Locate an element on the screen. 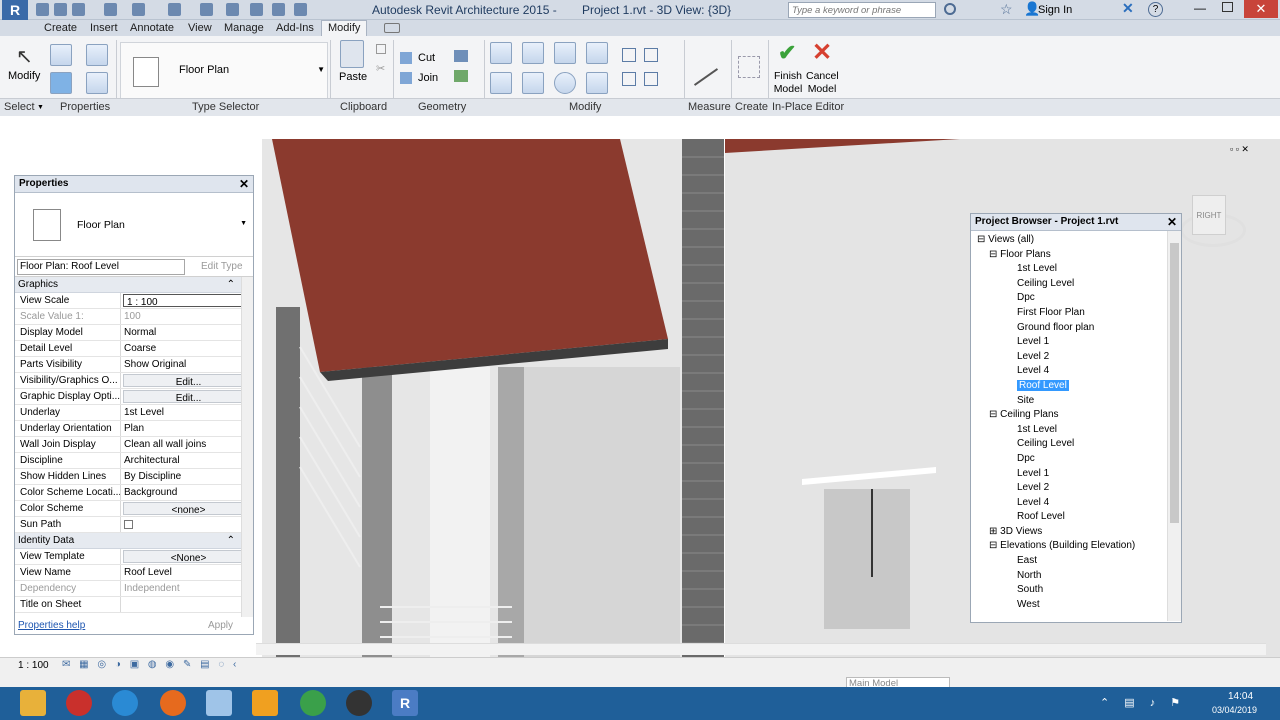 Image resolution: width=1280 pixels, height=720 pixels. viewcube-face-right: RIGHT is located at coordinates (1209, 215).